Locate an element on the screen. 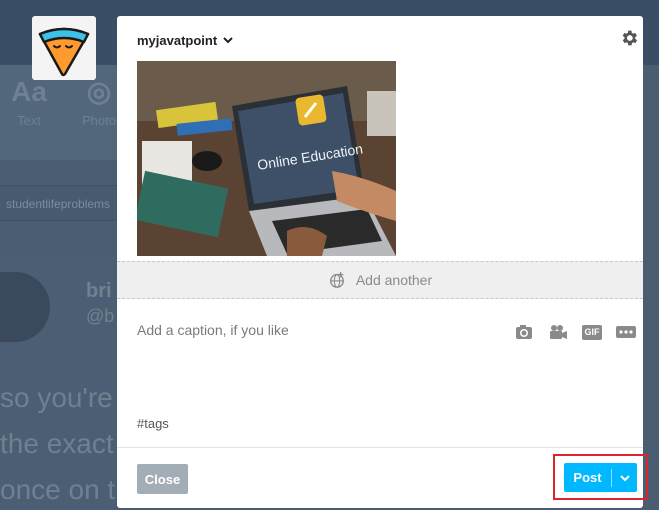 This screenshot has height=510, width=659. camera-button is located at coordinates (524, 332).